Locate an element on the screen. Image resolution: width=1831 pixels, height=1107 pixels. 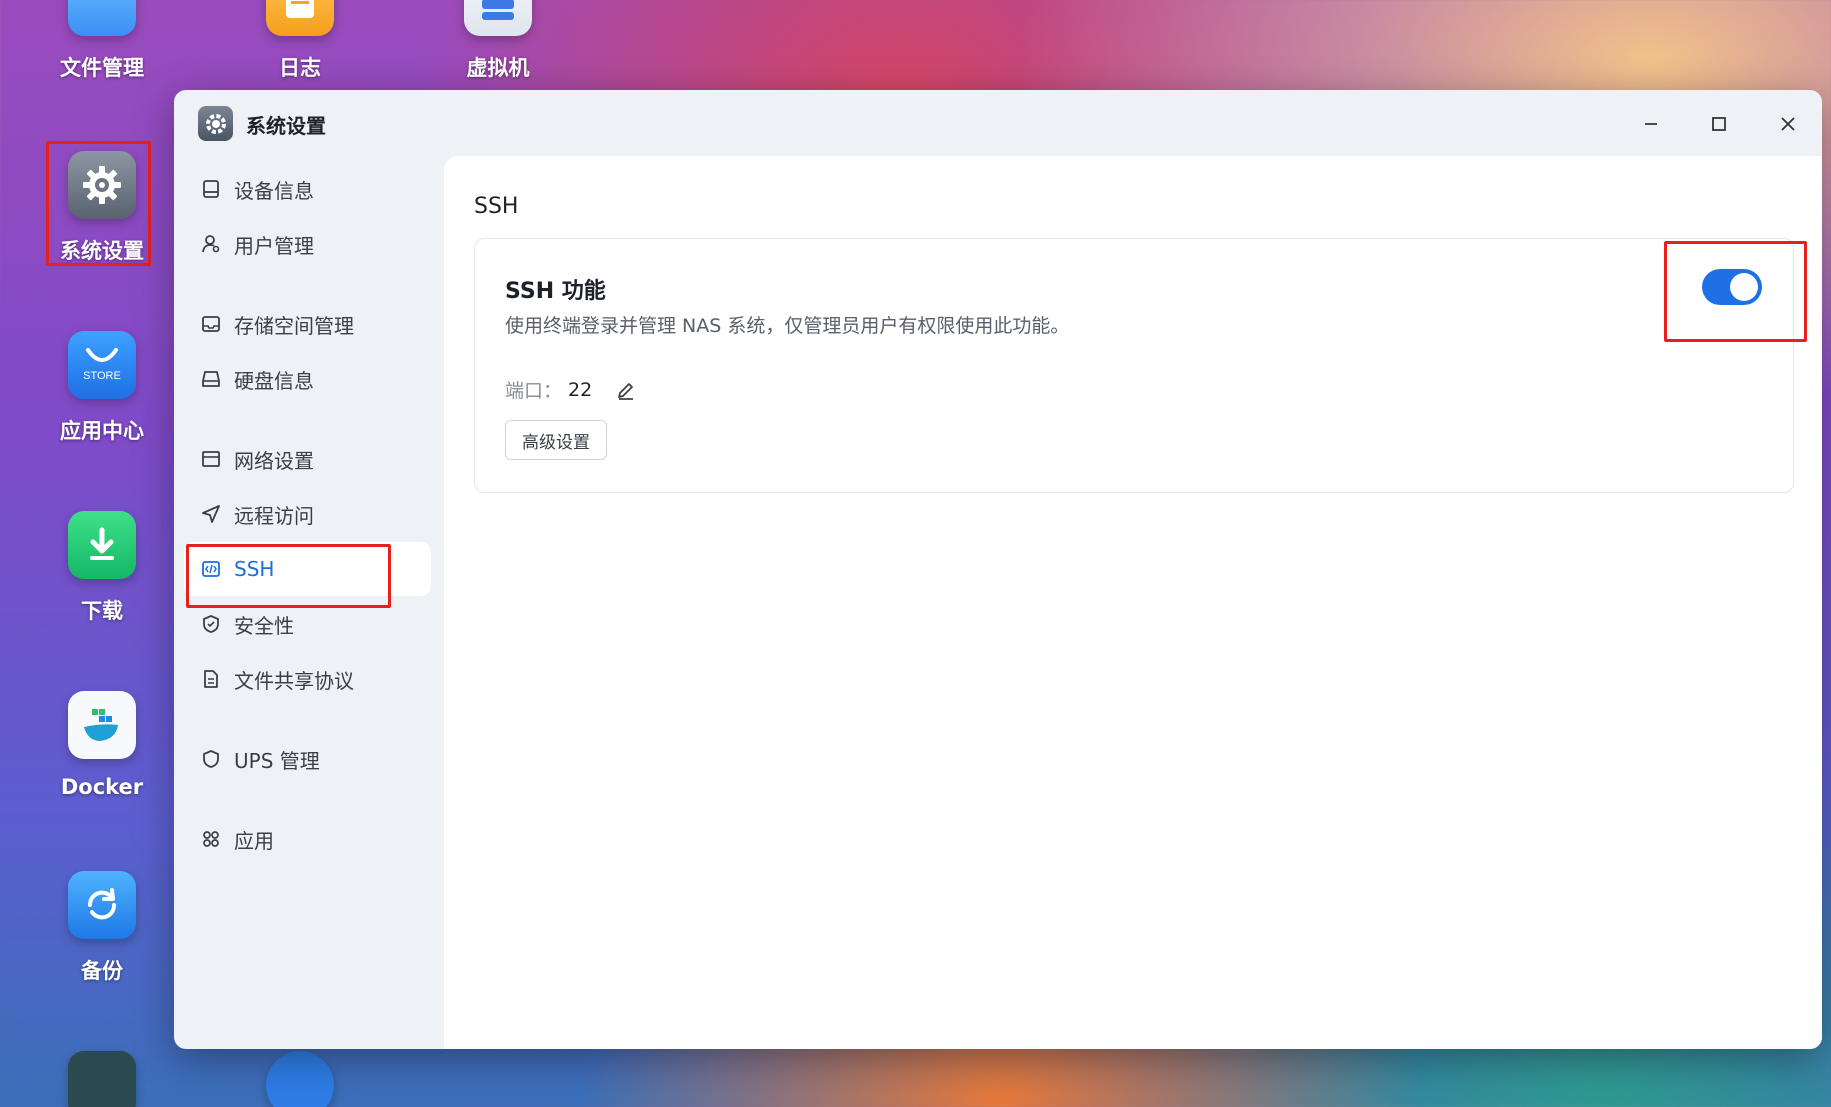
desktop-icon-system-settings: 系统设置 is located at coordinates (102, 208).